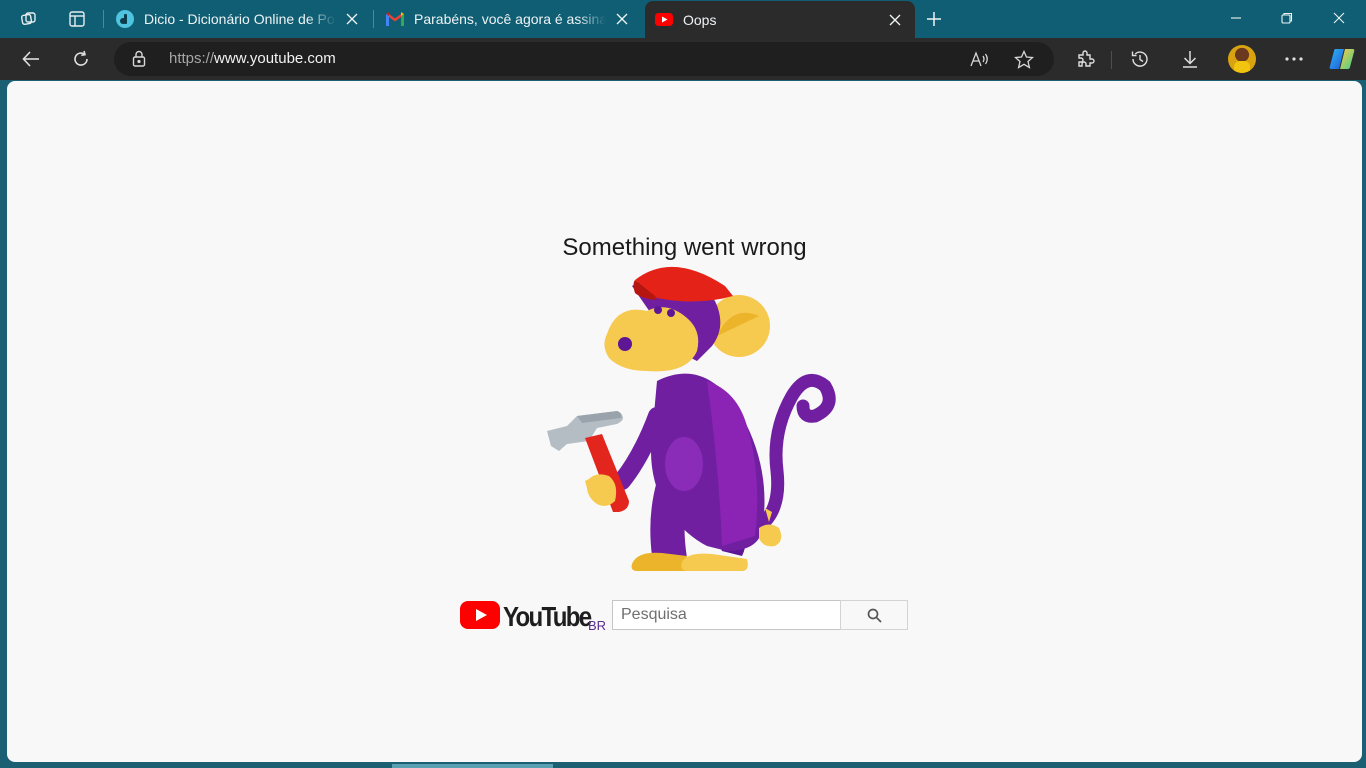  I want to click on lock-icon, so click(139, 61).